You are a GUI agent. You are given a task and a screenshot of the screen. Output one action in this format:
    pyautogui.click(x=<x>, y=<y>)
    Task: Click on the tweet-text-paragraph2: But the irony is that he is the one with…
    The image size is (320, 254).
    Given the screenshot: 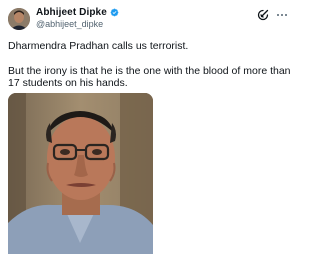 What is the action you would take?
    pyautogui.click(x=149, y=77)
    